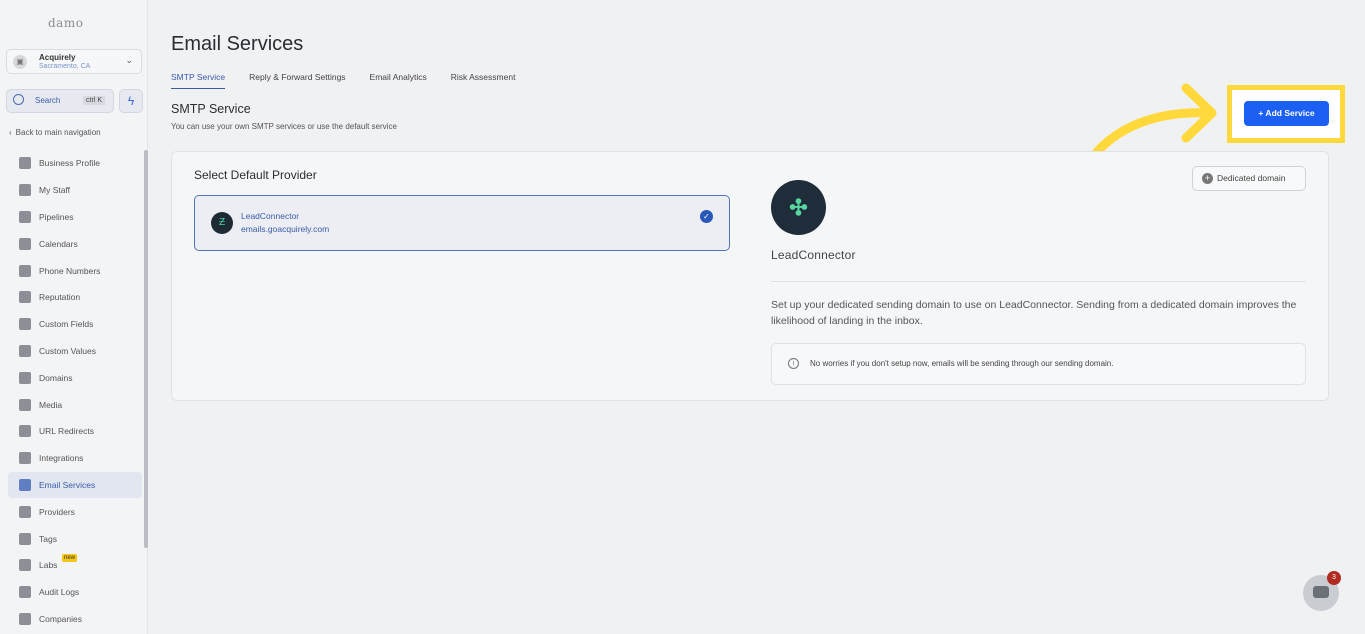 The image size is (1365, 634). I want to click on sidebar-item-label: Business Profile, so click(69, 163).